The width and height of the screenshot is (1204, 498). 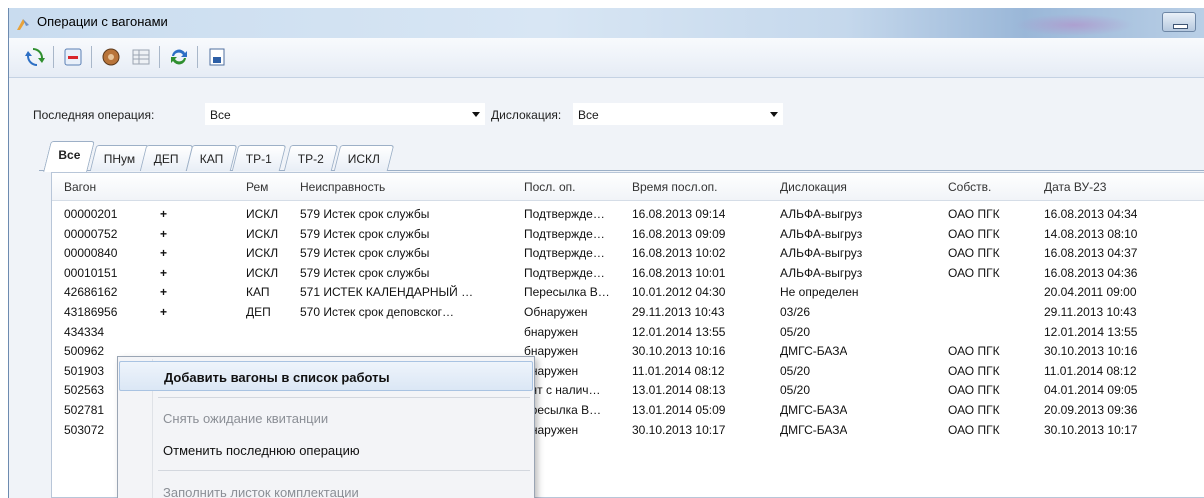 I want to click on filter-bar: Последняя операция: Все Дислокация: Все, so click(x=606, y=108).